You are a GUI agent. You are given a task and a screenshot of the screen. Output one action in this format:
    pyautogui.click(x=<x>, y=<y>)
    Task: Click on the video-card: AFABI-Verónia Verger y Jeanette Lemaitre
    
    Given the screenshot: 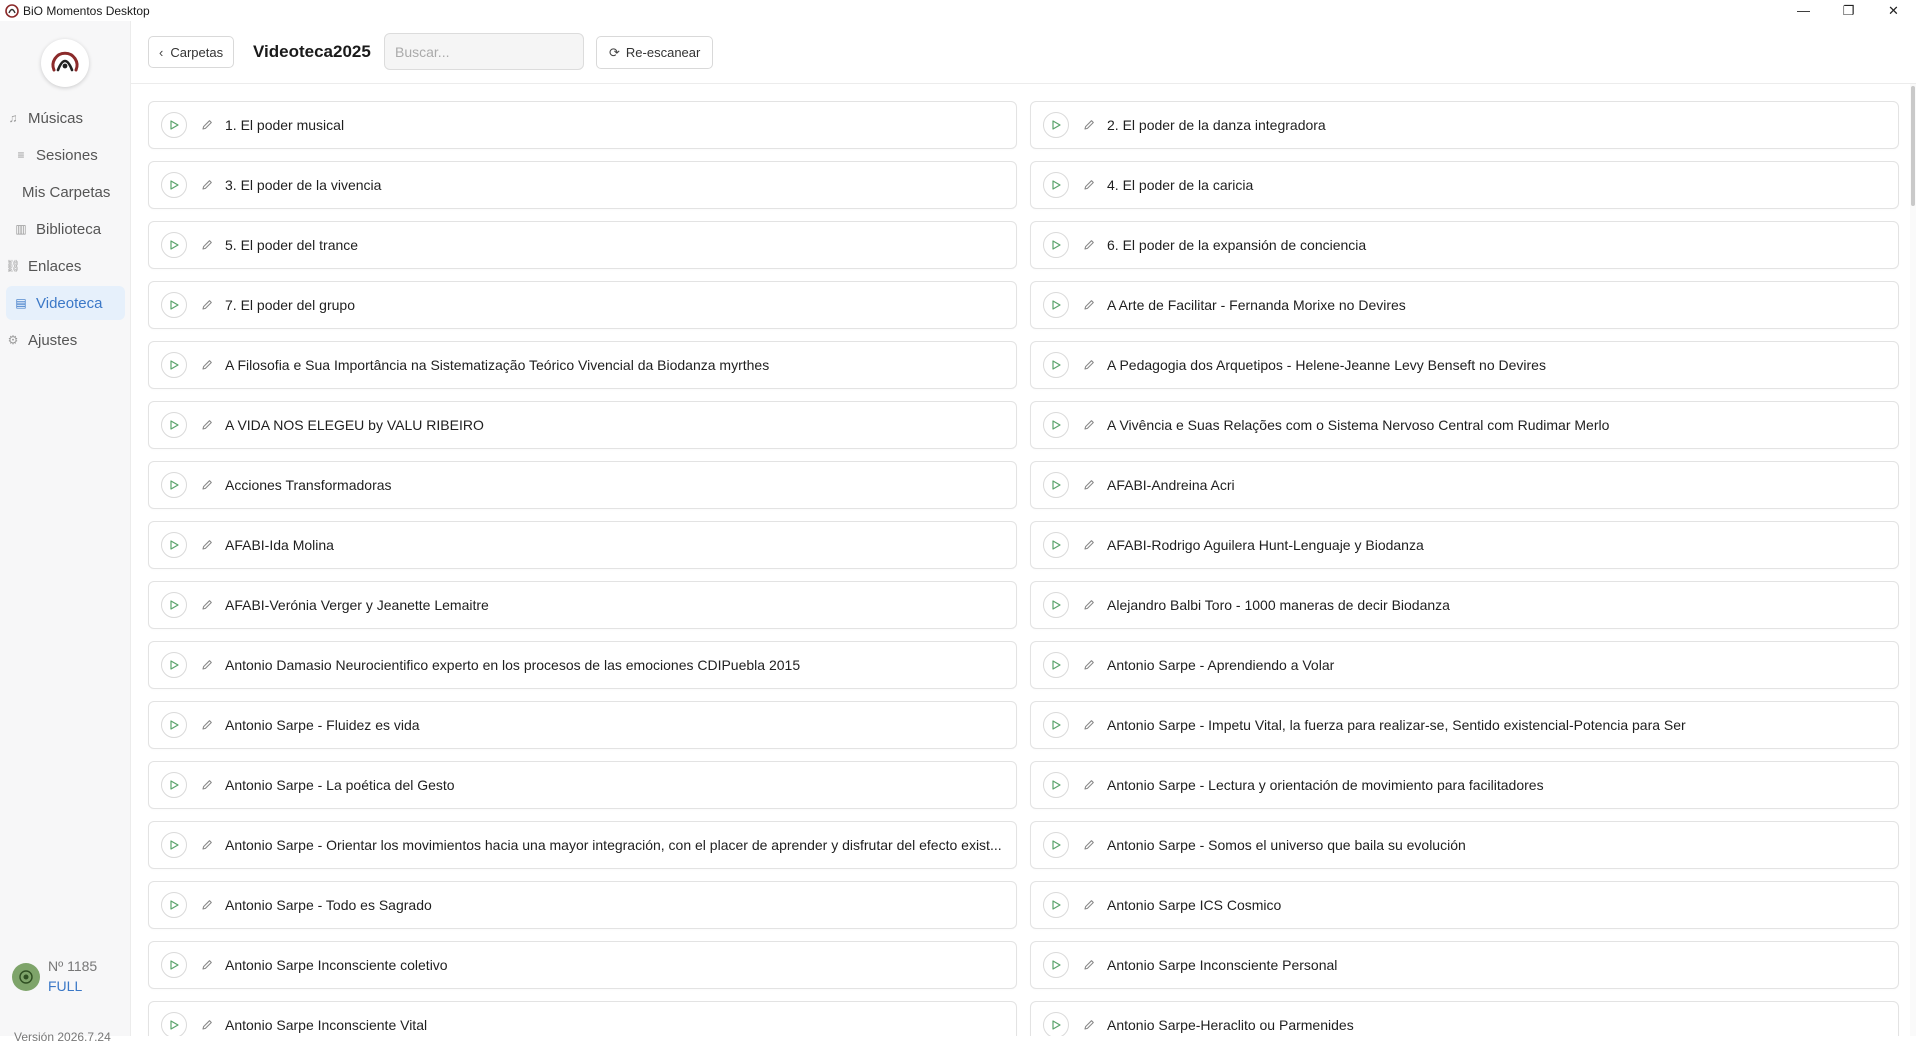 What is the action you would take?
    pyautogui.click(x=582, y=605)
    